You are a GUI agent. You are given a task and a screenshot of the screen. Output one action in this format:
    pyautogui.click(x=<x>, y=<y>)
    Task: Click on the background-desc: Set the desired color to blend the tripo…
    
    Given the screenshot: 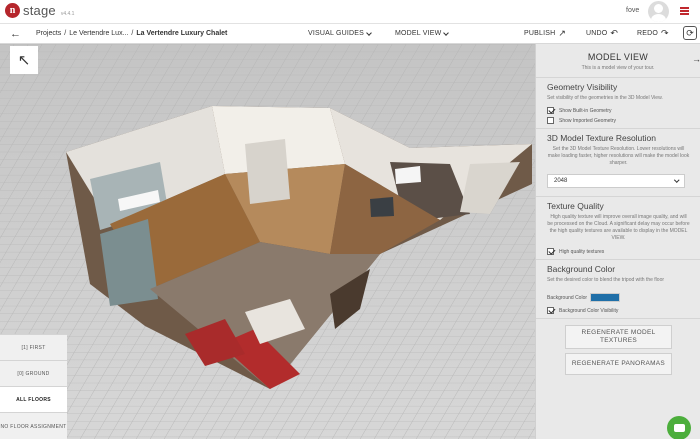 What is the action you would take?
    pyautogui.click(x=606, y=280)
    